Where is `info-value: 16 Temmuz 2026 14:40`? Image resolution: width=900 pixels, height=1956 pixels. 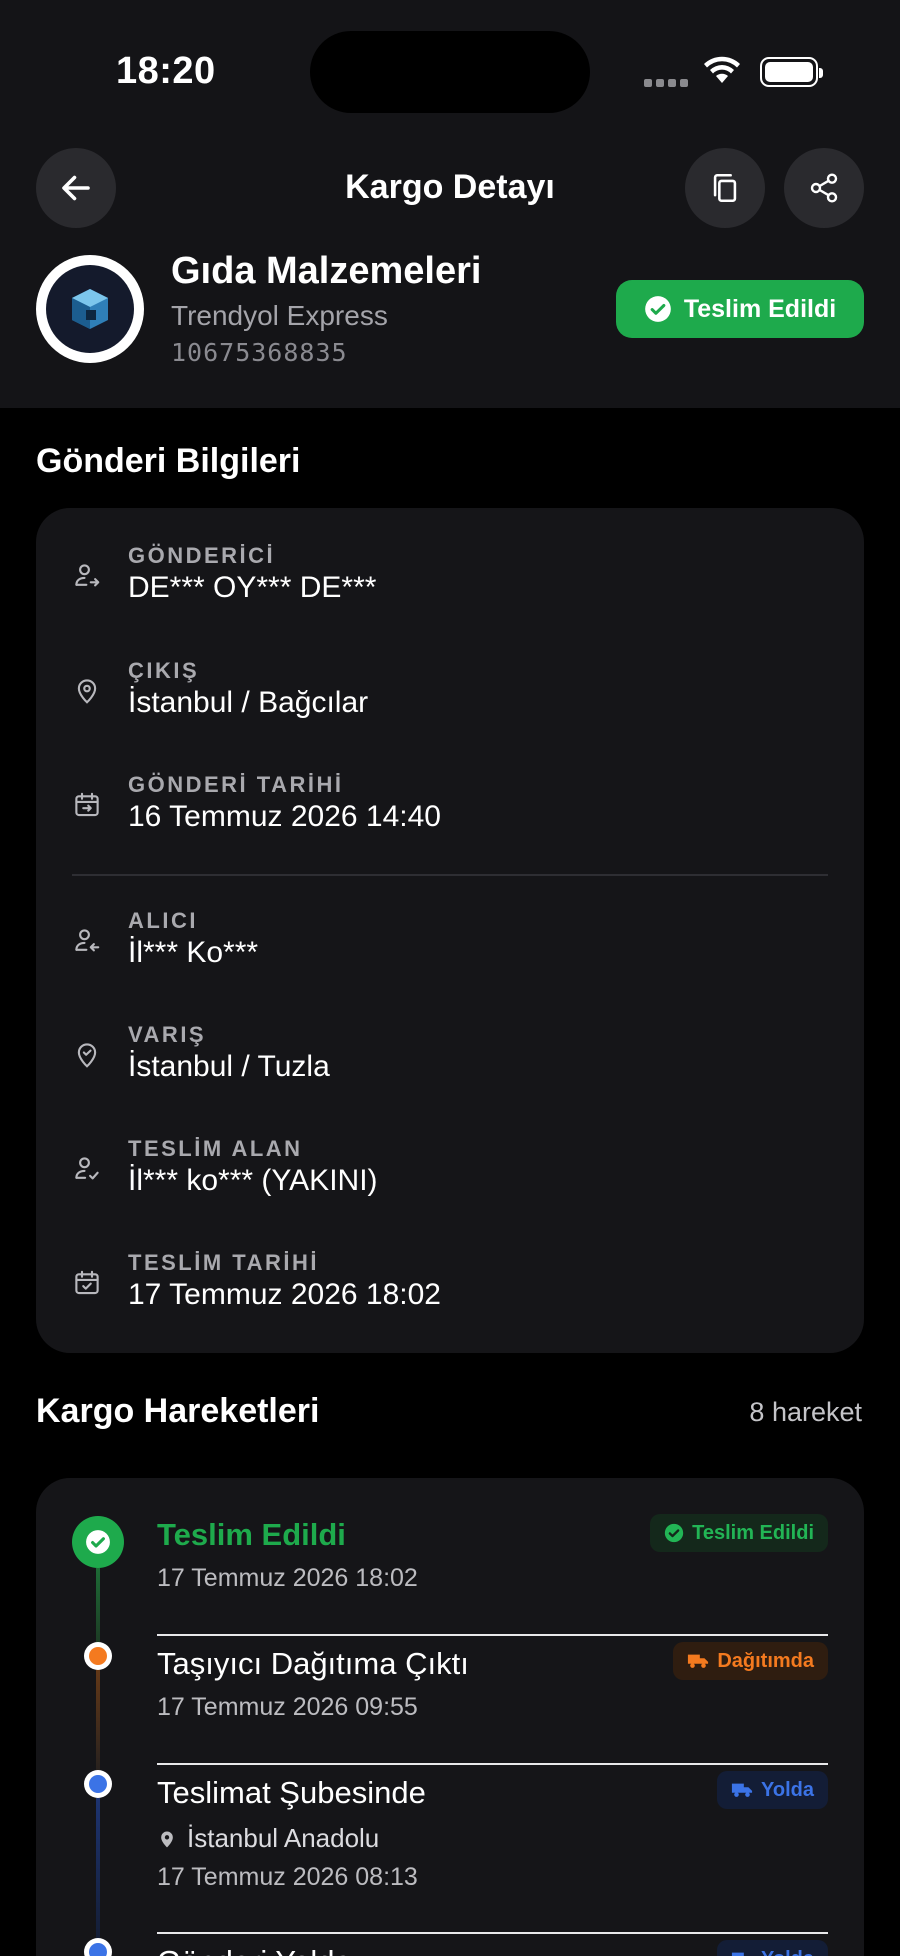 info-value: 16 Temmuz 2026 14:40 is located at coordinates (284, 816).